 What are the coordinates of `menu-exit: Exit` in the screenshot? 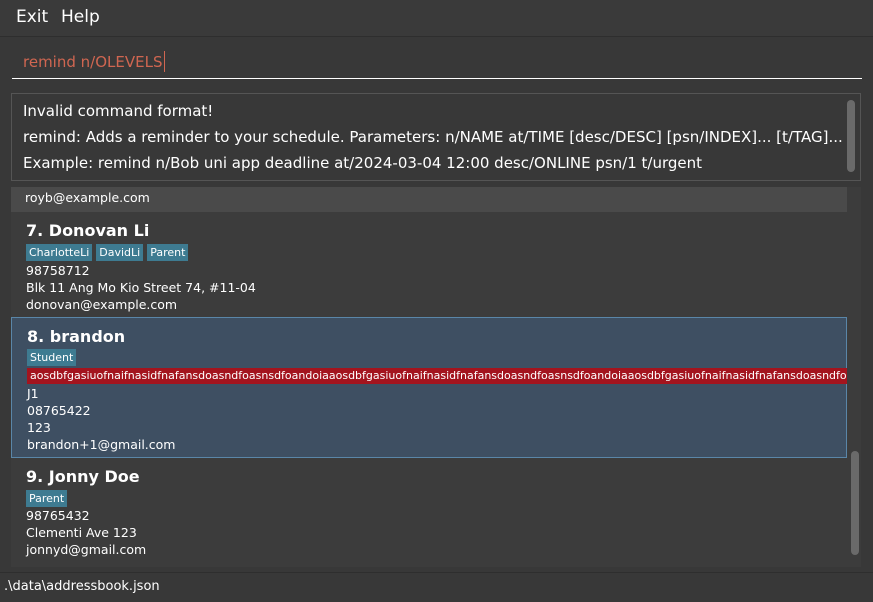 It's located at (32, 17).